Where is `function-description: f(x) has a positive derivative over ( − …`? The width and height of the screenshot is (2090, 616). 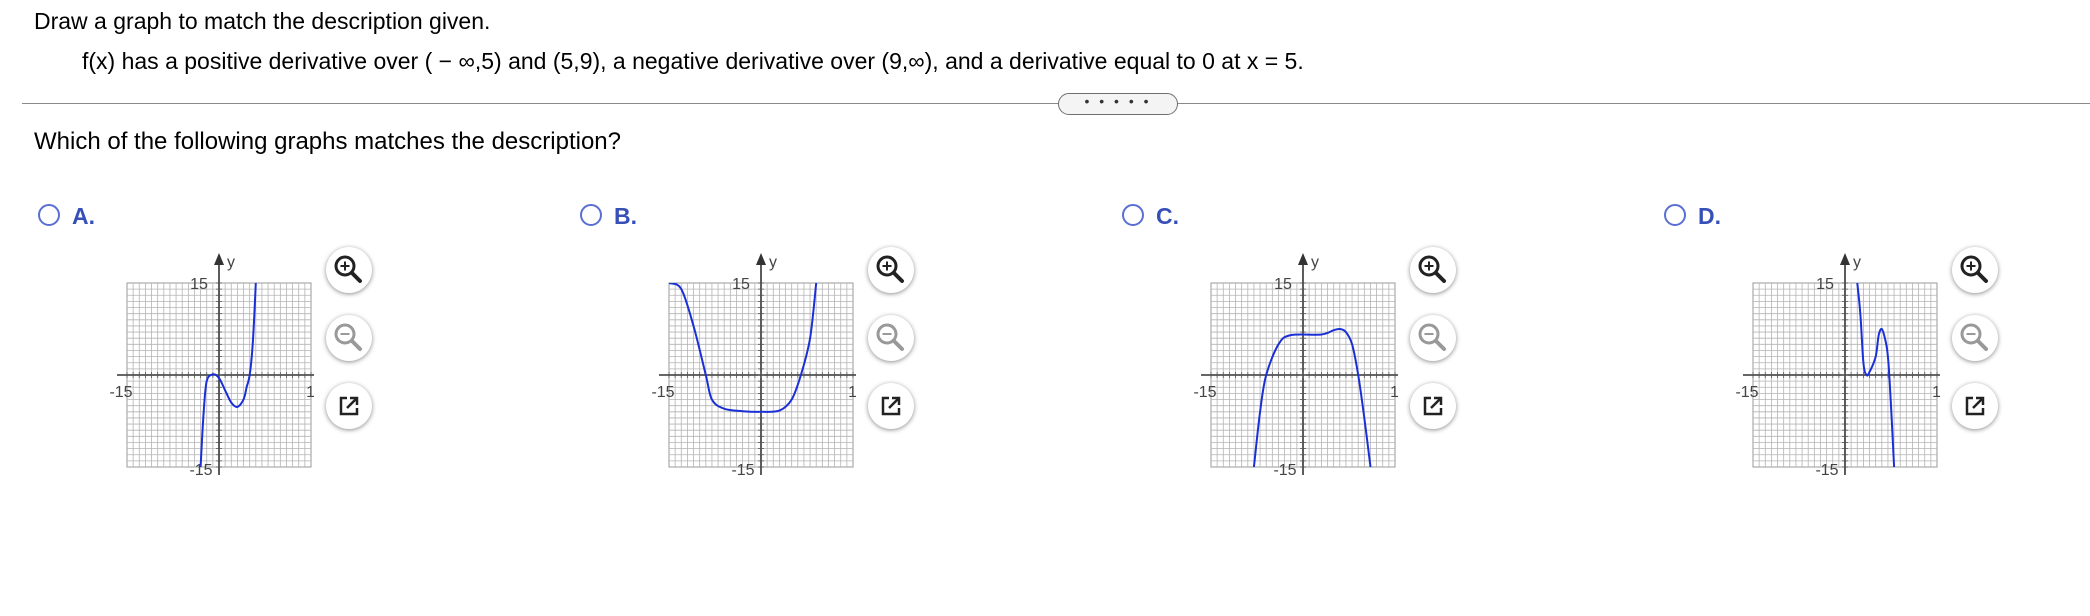 function-description: f(x) has a positive derivative over ( − … is located at coordinates (693, 61).